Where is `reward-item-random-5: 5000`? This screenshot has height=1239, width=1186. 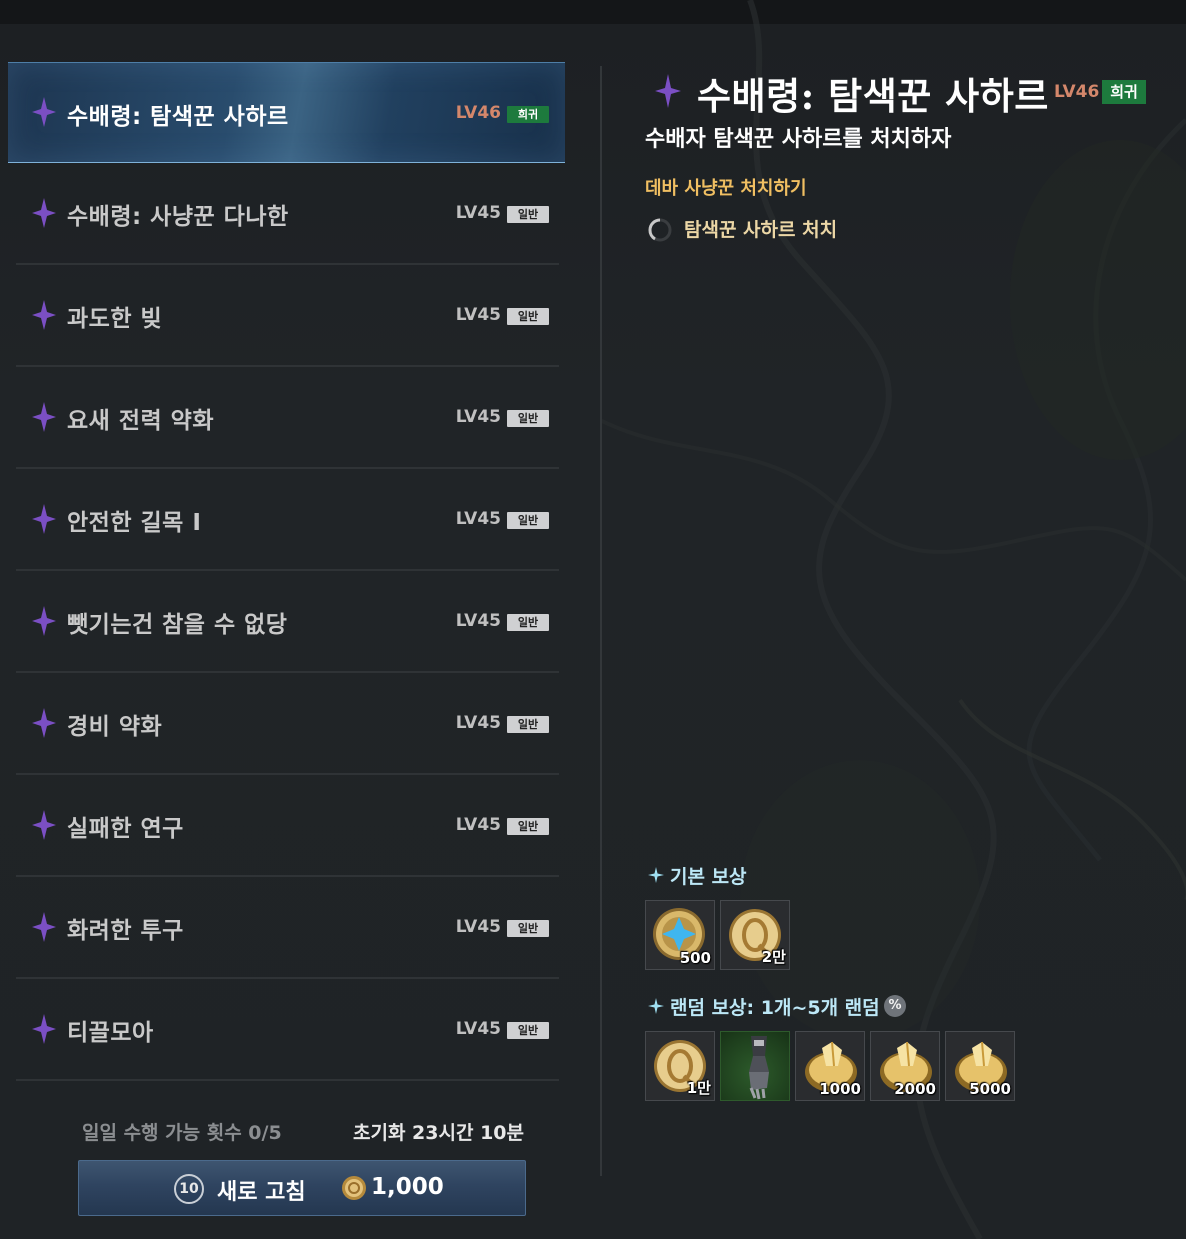
reward-item-random-5: 5000 is located at coordinates (980, 1066).